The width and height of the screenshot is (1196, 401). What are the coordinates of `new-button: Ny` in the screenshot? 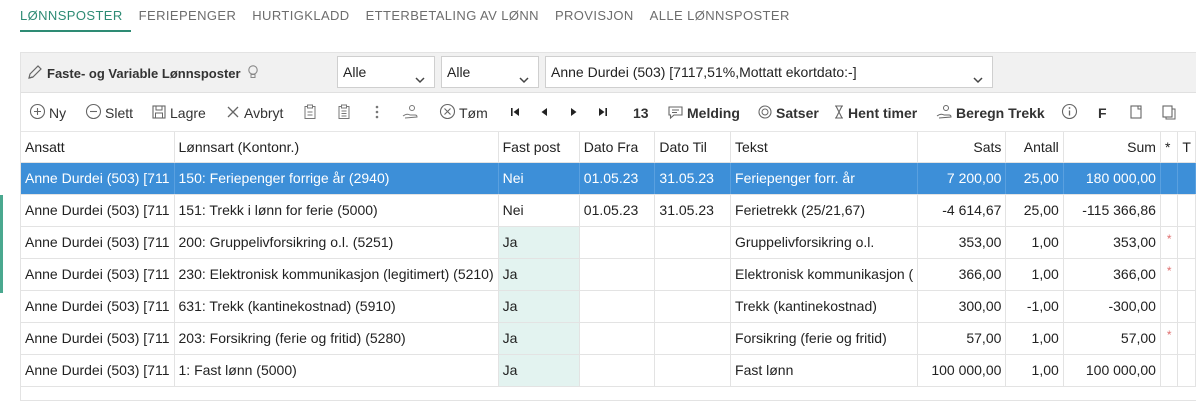 It's located at (47, 112).